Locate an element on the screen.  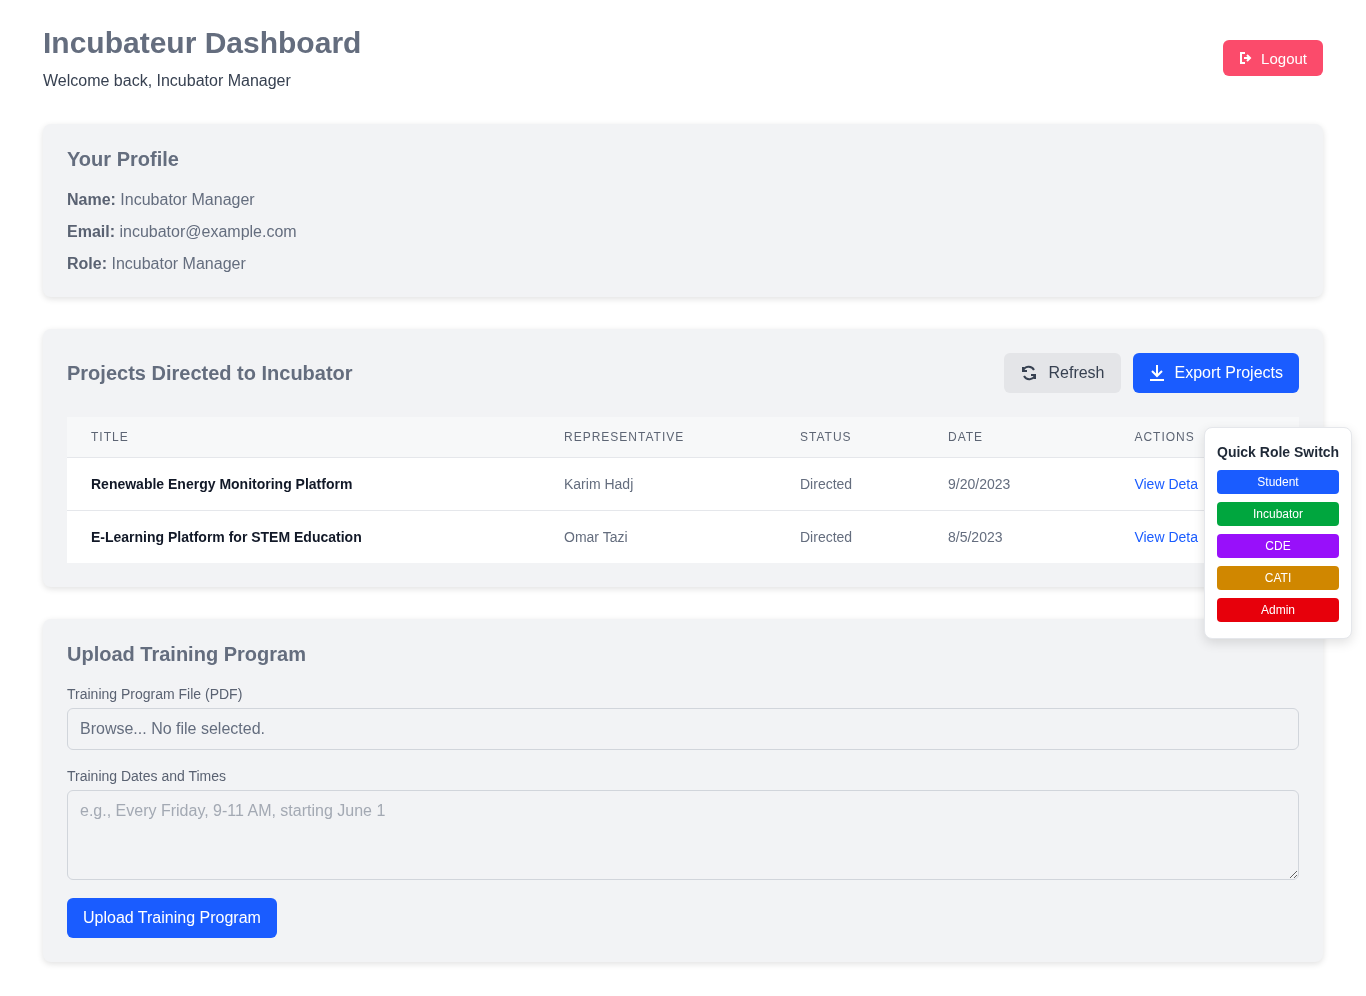
table-cell: 8/5/2023 is located at coordinates (975, 537).